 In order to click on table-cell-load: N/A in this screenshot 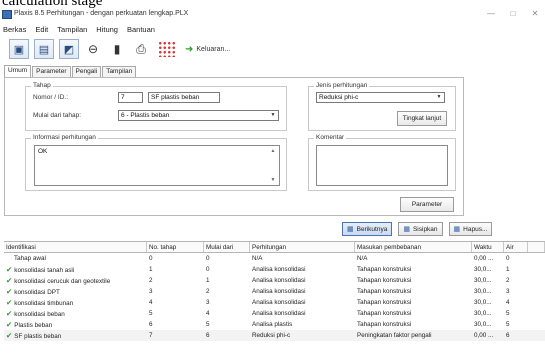, I will do `click(362, 258)`.